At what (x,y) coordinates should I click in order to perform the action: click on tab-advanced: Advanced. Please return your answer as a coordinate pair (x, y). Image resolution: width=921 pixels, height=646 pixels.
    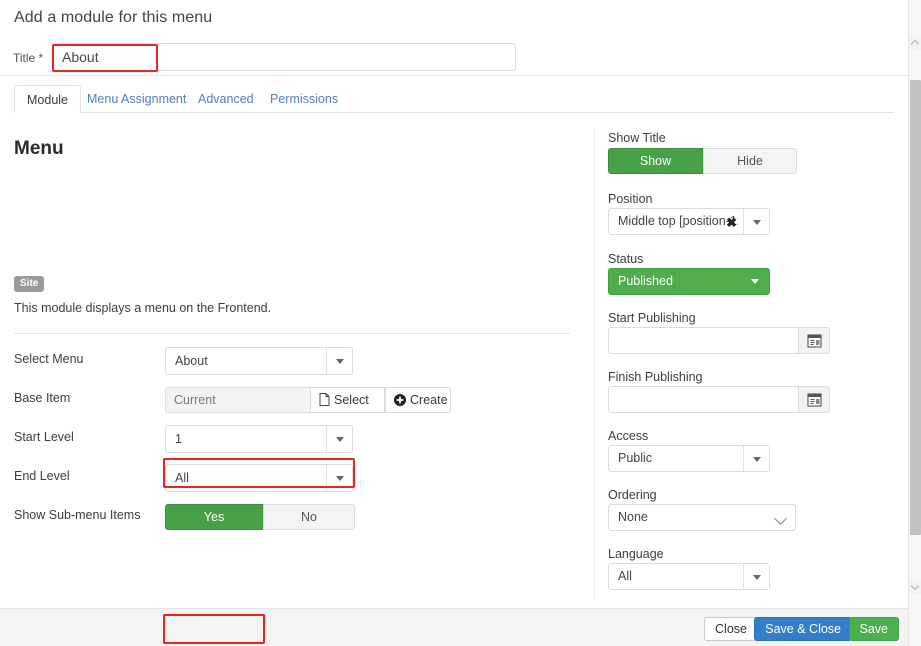
    Looking at the image, I should click on (226, 99).